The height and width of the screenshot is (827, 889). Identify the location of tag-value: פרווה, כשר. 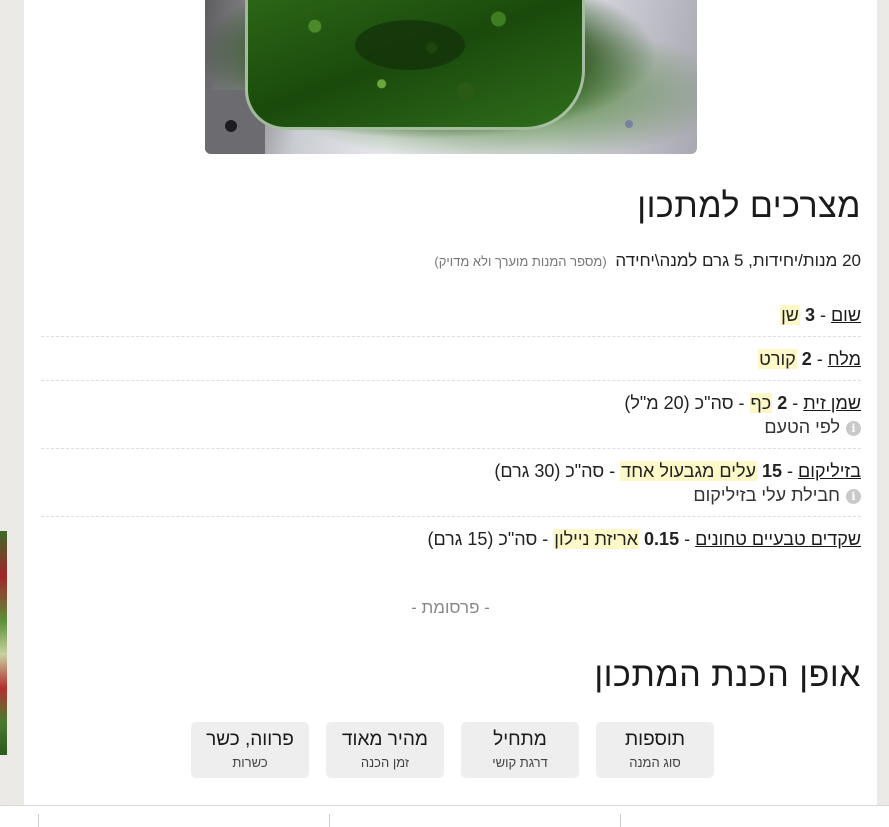
(250, 739).